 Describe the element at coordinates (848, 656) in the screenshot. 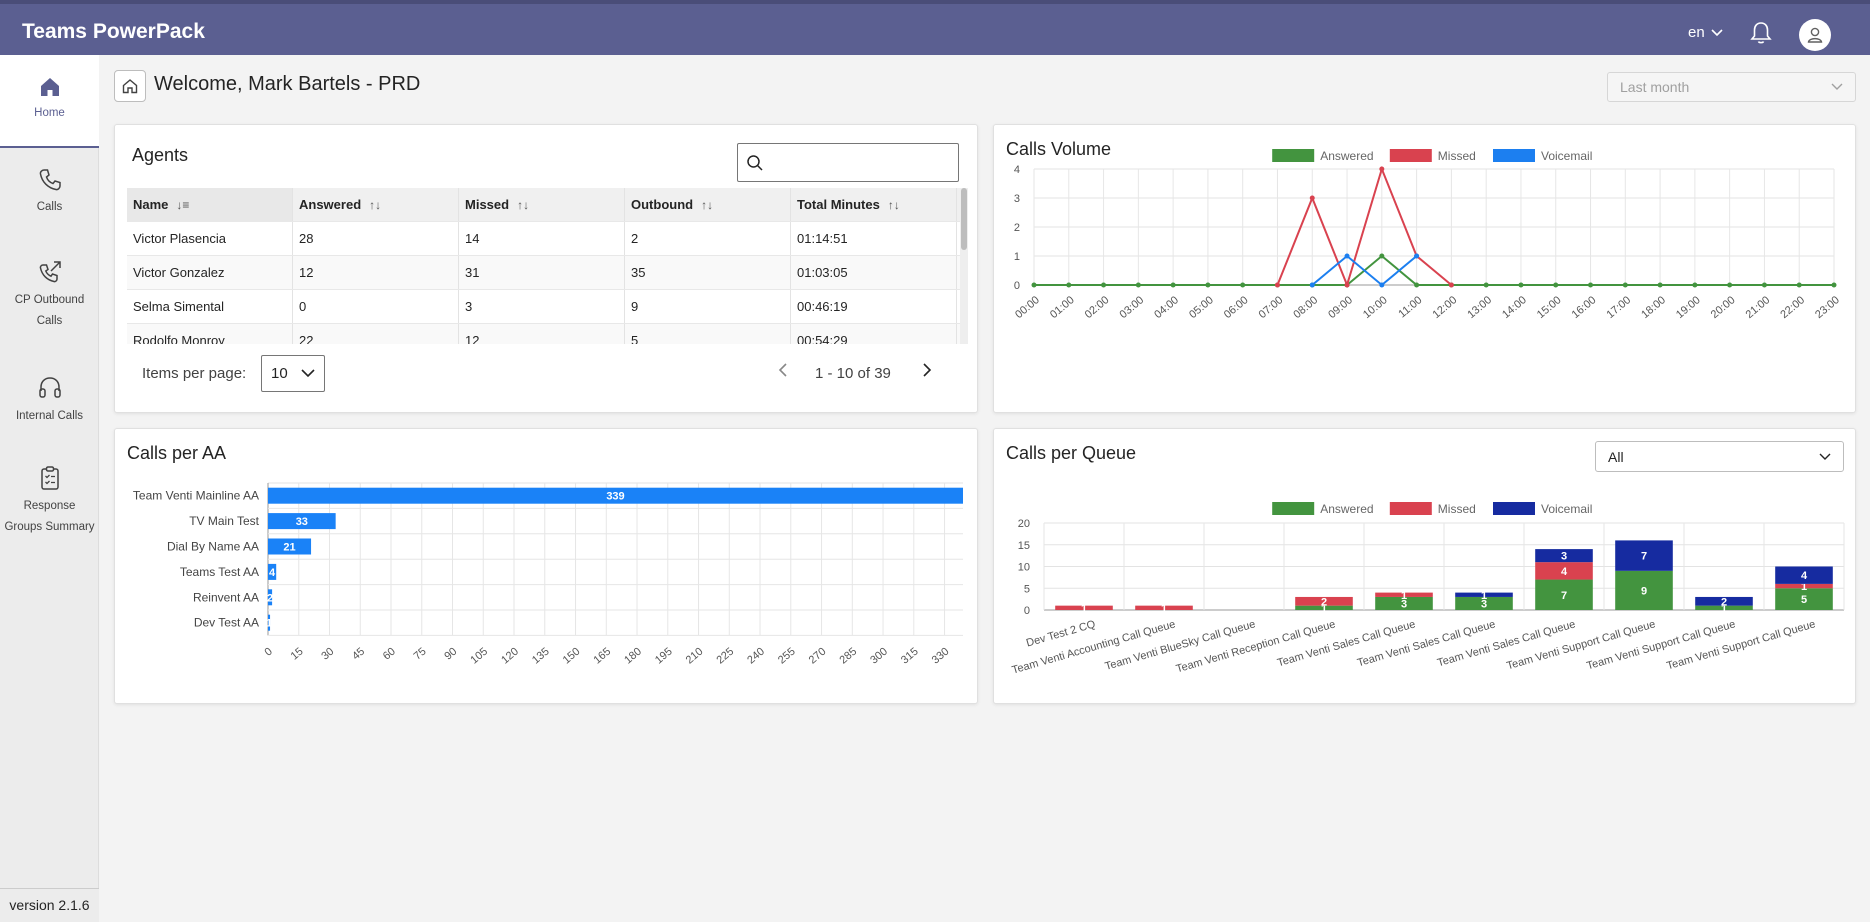

I see `x-tick-label: 285` at that location.